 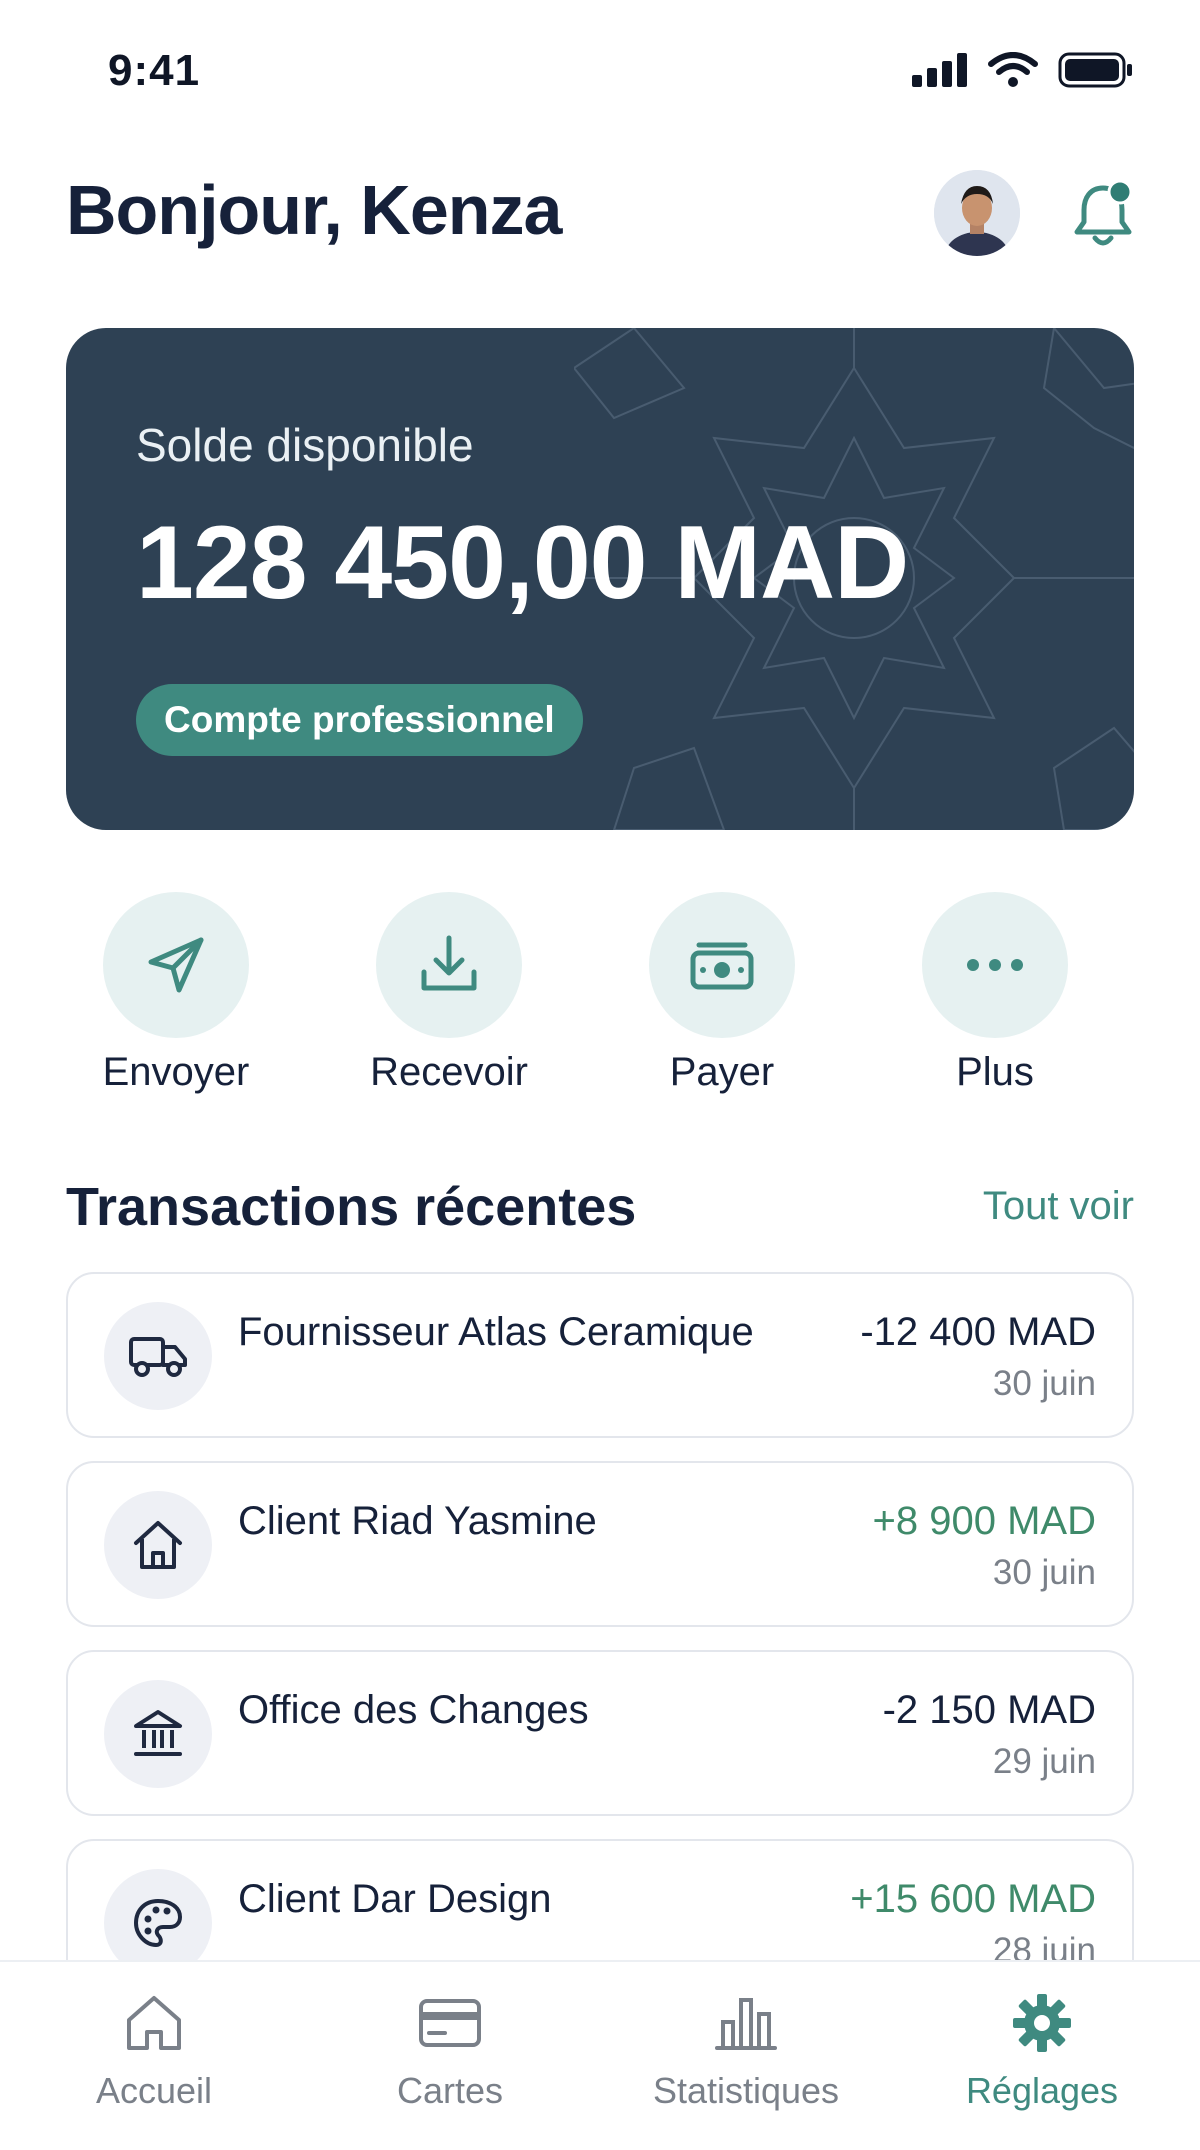 I want to click on transaction-name: Client Dar Design, so click(x=395, y=1899).